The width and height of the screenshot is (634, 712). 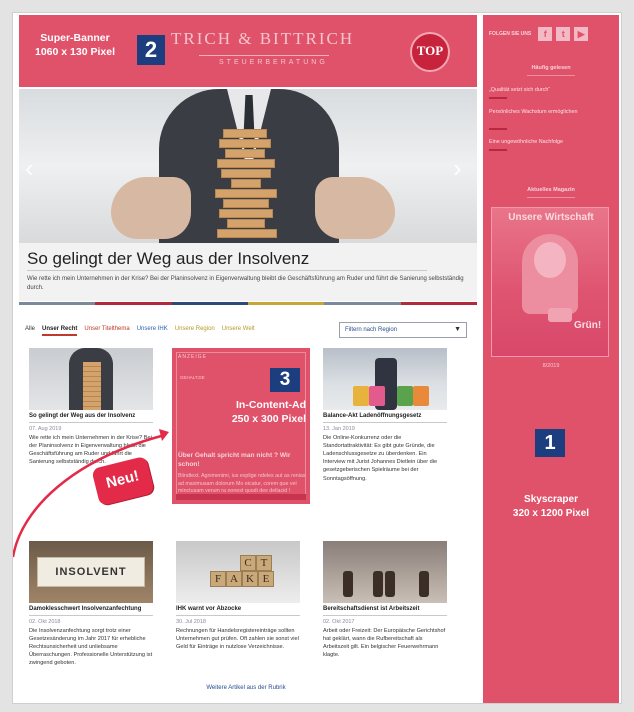 I want to click on magazine-cover-word: Grün!, so click(x=588, y=325).